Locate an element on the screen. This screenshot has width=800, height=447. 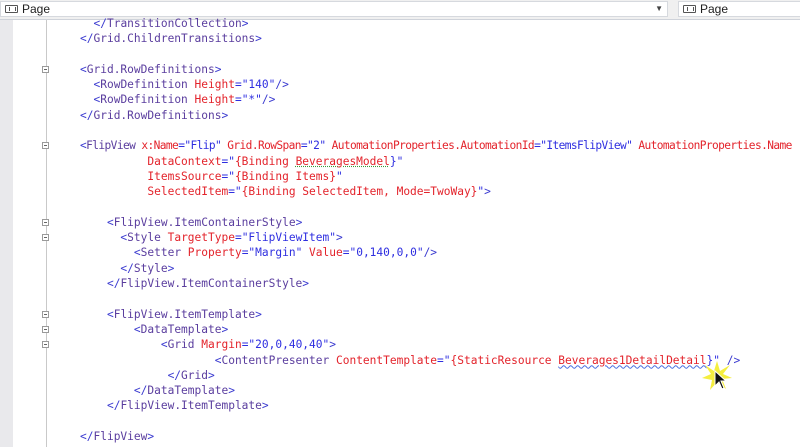
code-token: DataContext is located at coordinates (184, 161).